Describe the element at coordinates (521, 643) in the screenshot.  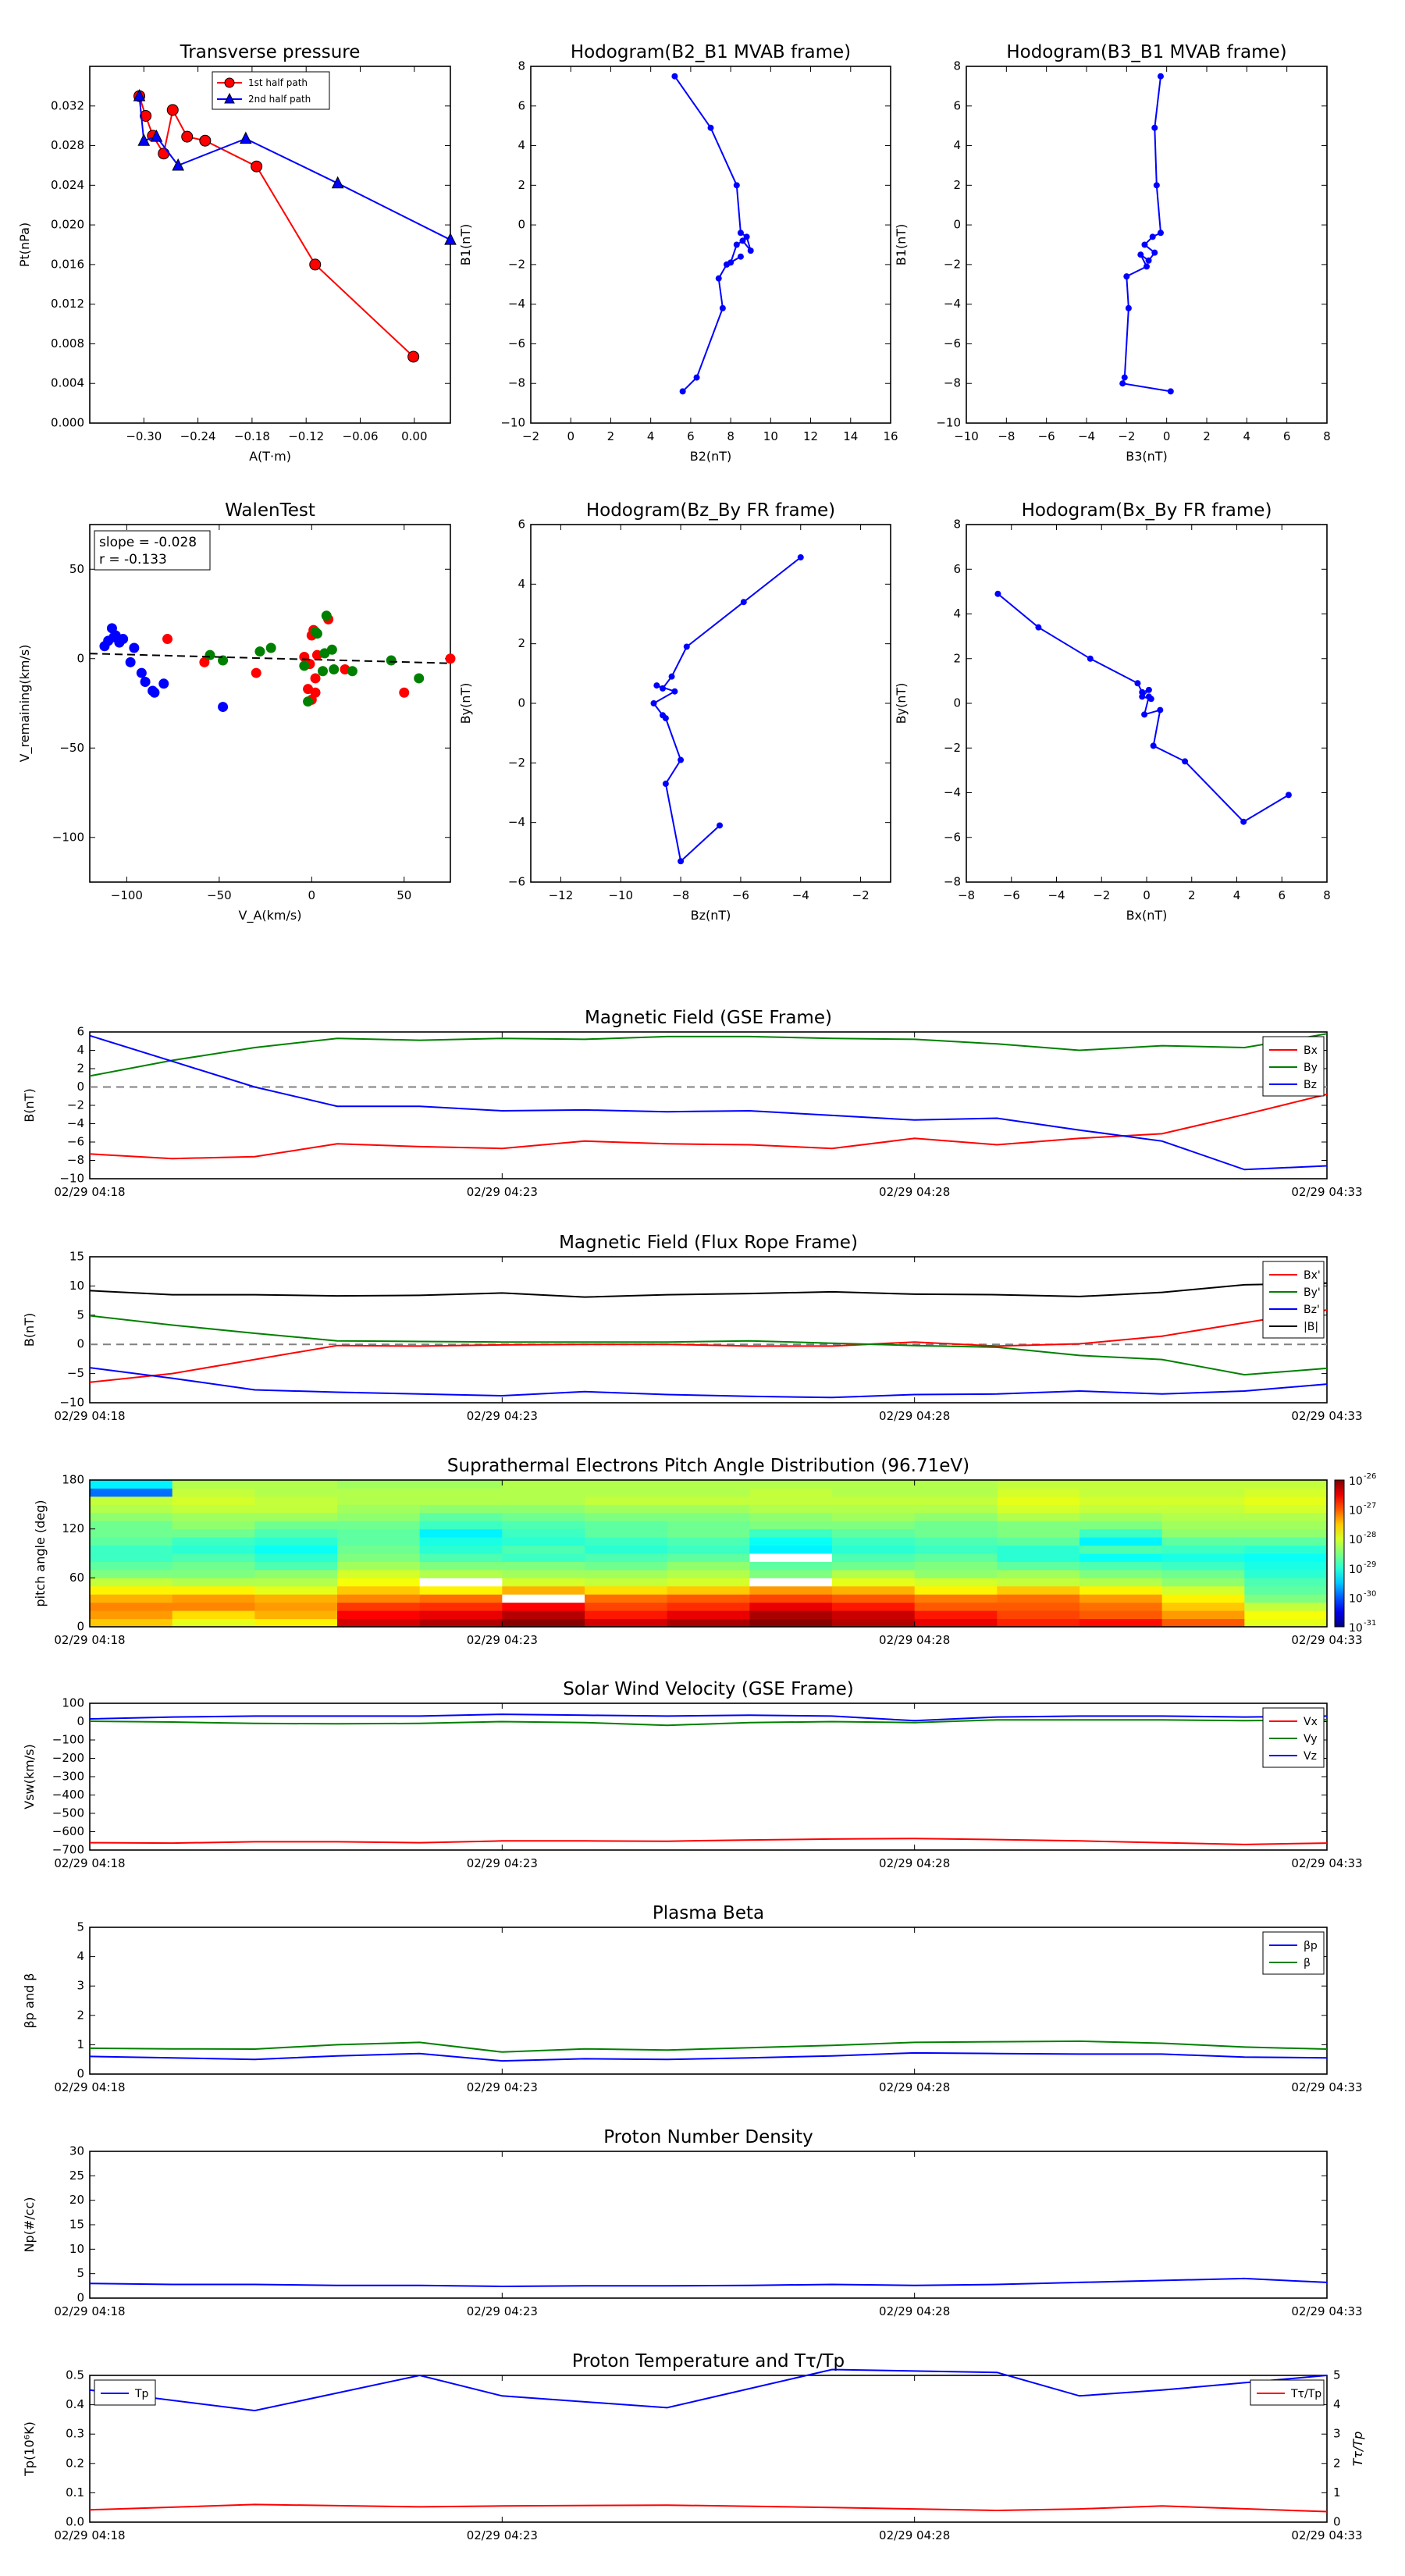
I see `hodogram-bz-by-ytick-label: 2` at that location.